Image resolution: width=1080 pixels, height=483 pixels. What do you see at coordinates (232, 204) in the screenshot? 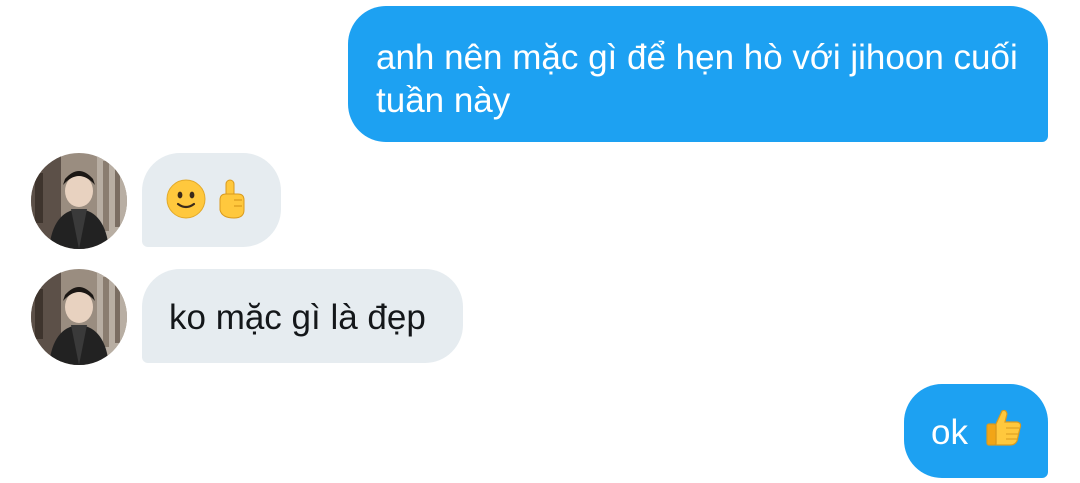
I see `pointing-up-finger-icon` at bounding box center [232, 204].